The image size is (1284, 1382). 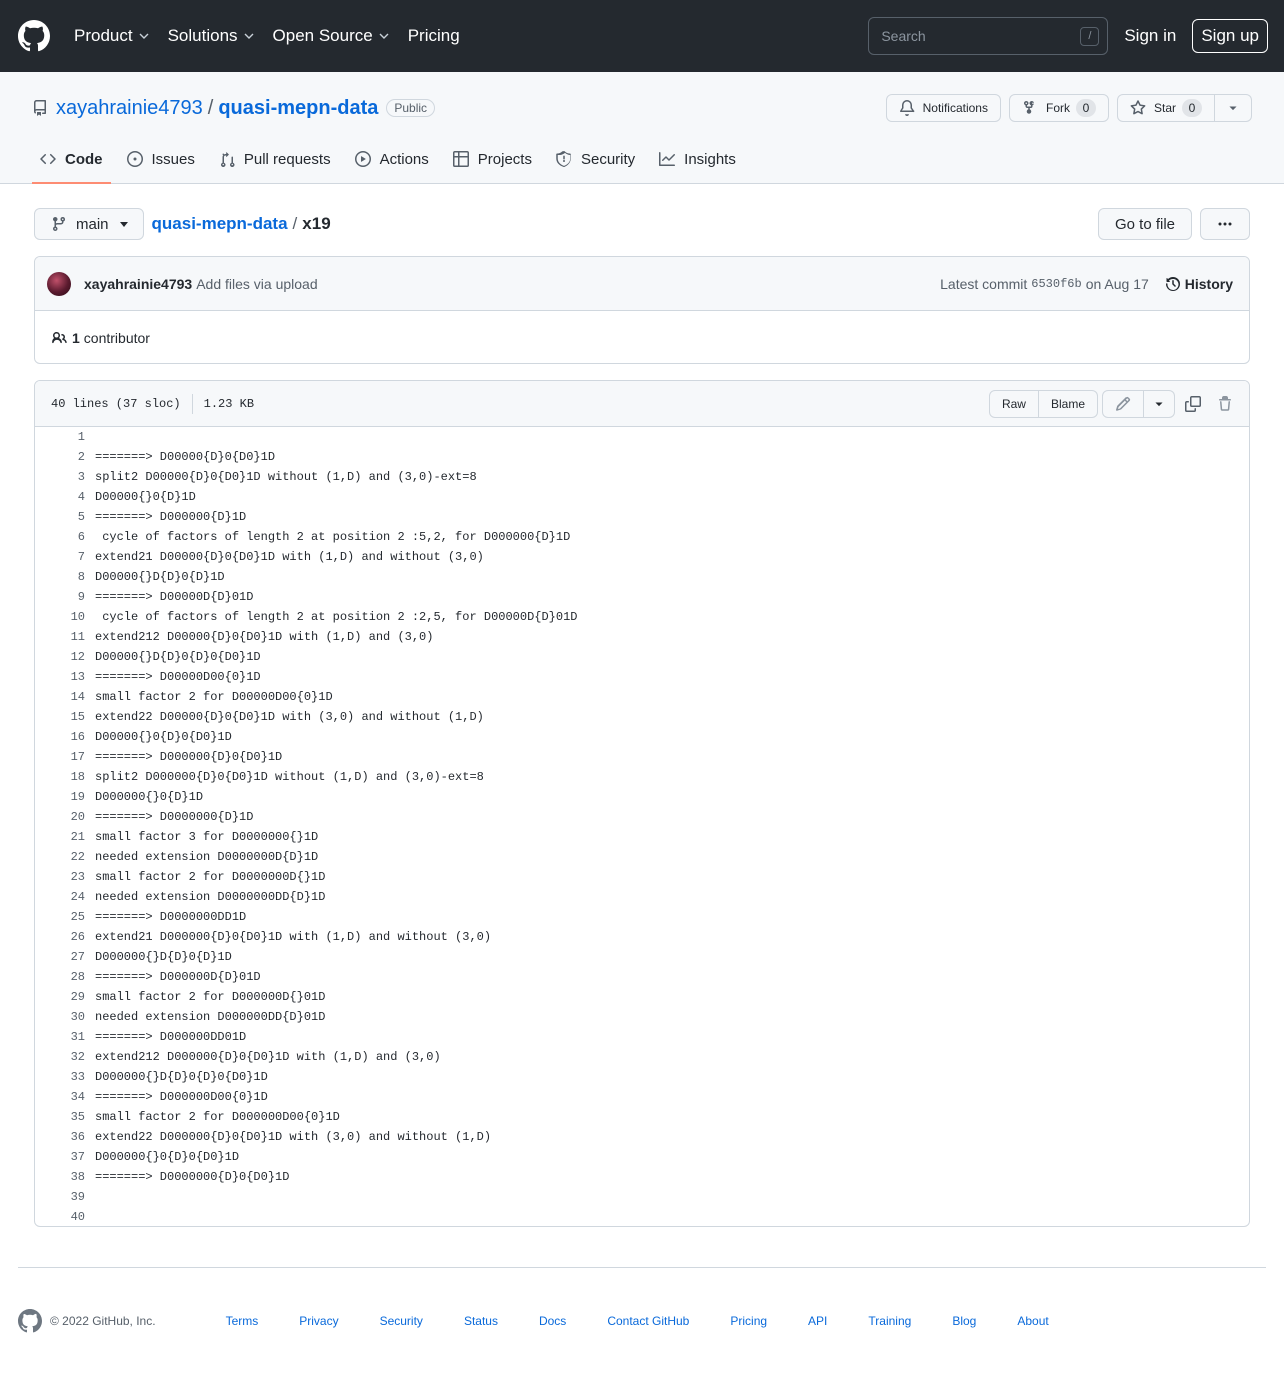 I want to click on footer-link-about: About, so click(x=1032, y=1321).